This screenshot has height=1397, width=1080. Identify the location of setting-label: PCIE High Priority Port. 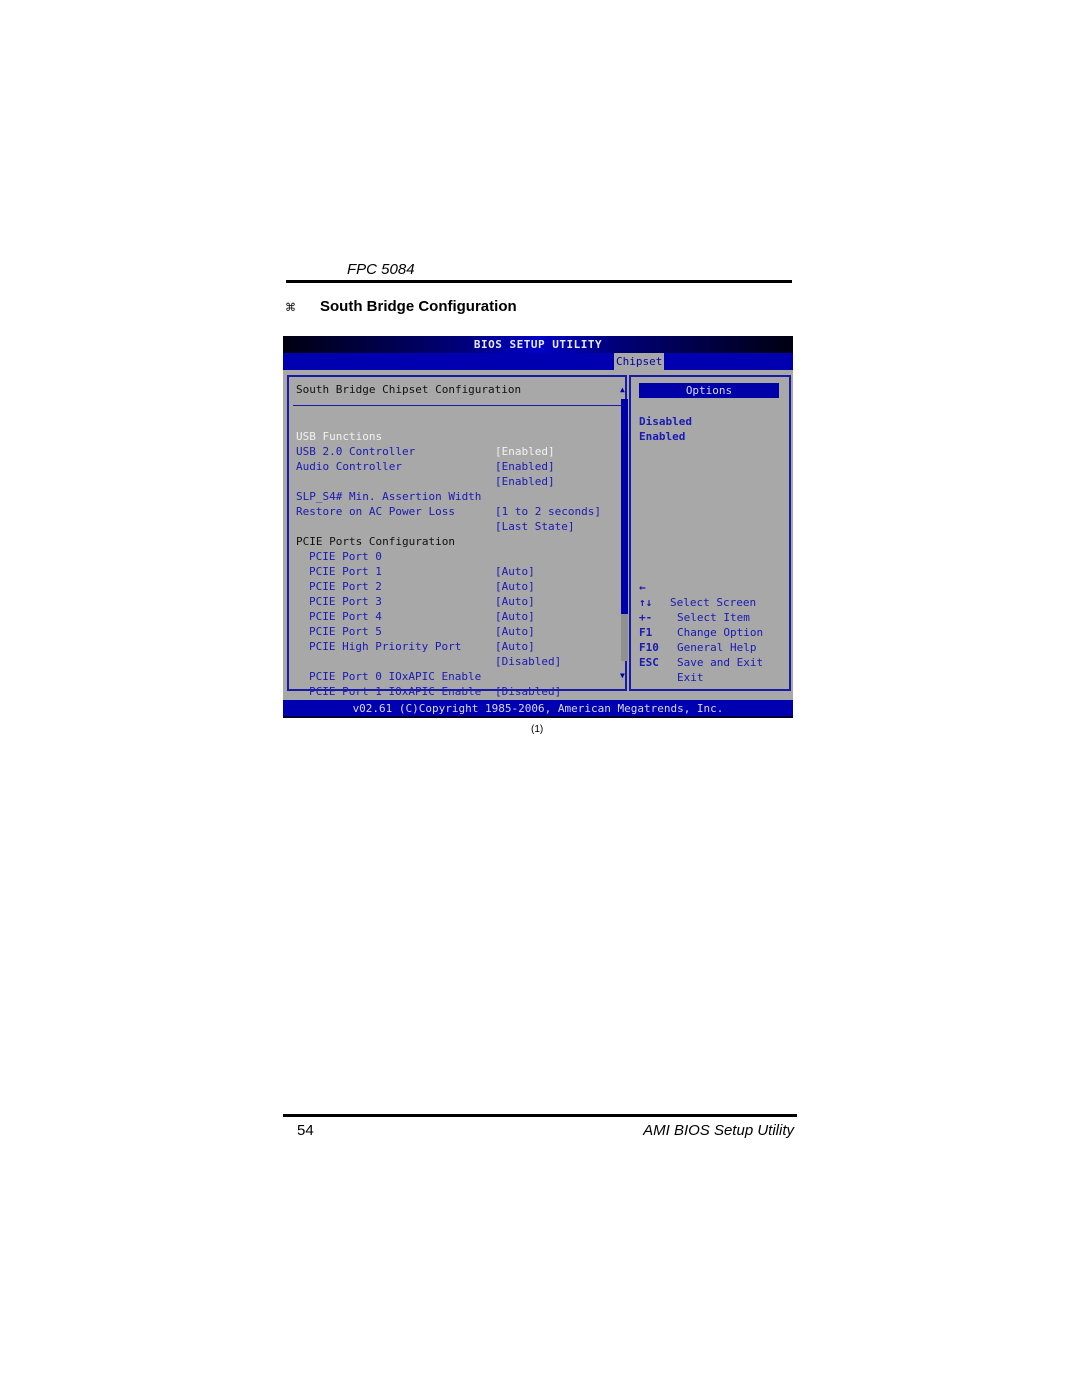
(385, 646).